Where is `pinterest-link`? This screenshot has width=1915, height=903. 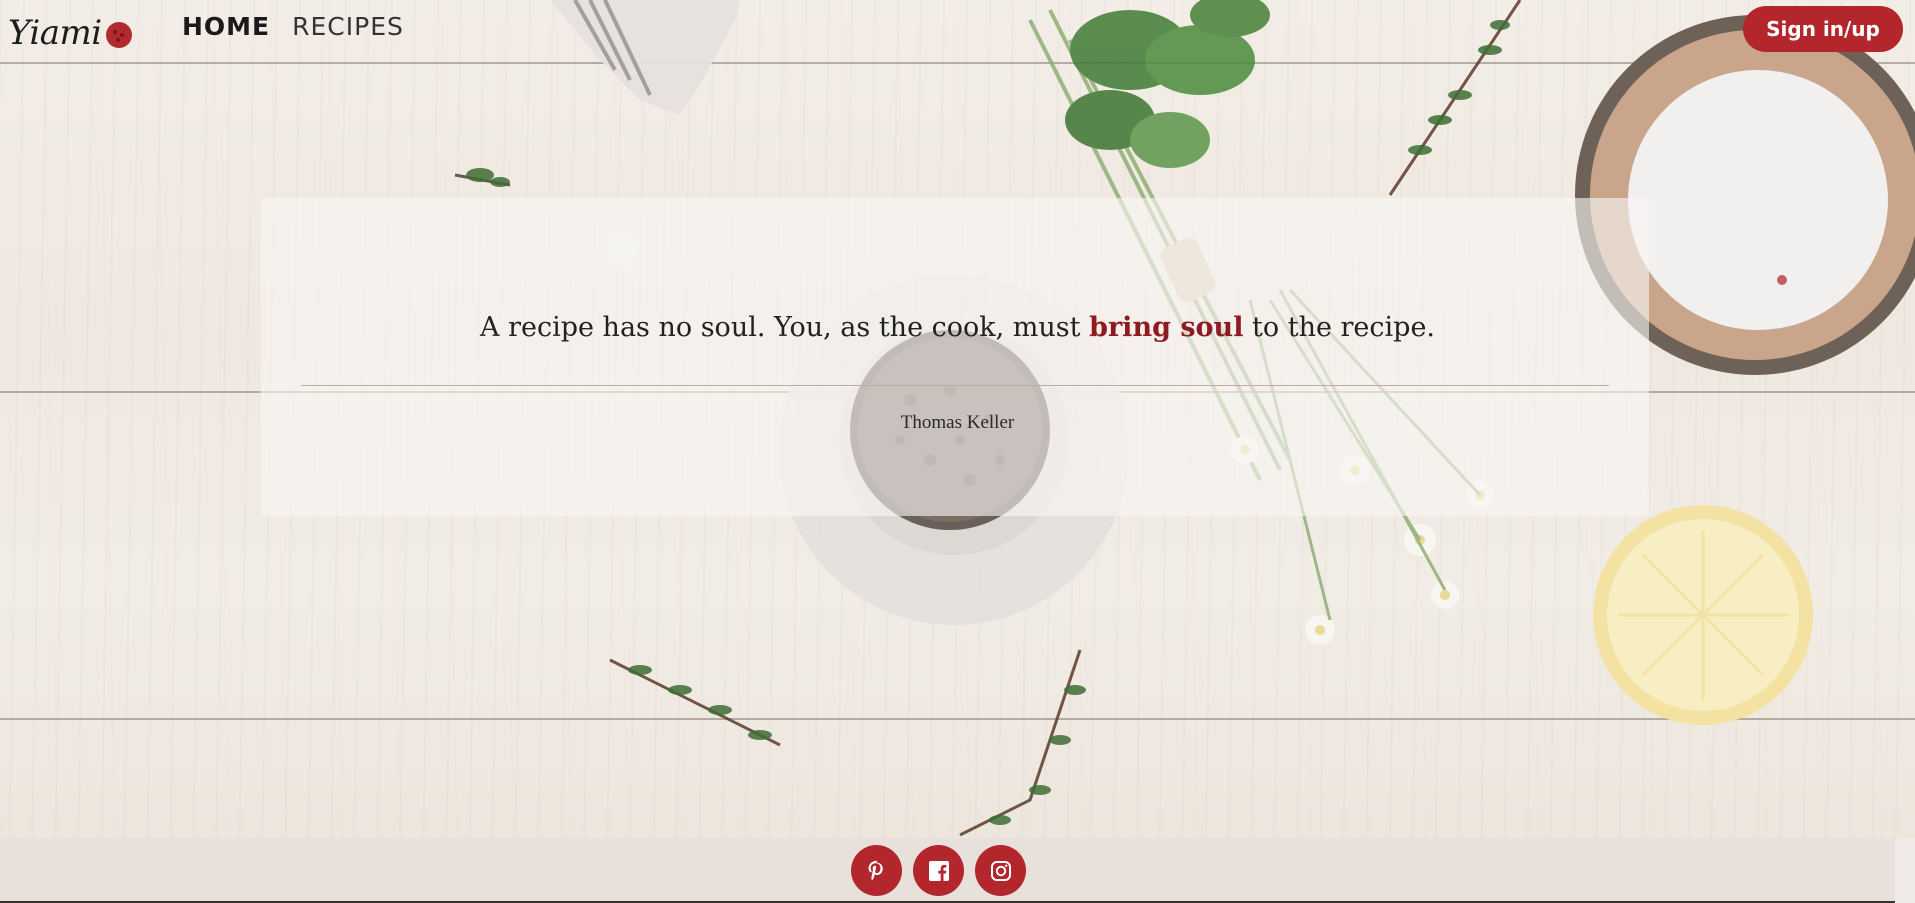 pinterest-link is located at coordinates (876, 870).